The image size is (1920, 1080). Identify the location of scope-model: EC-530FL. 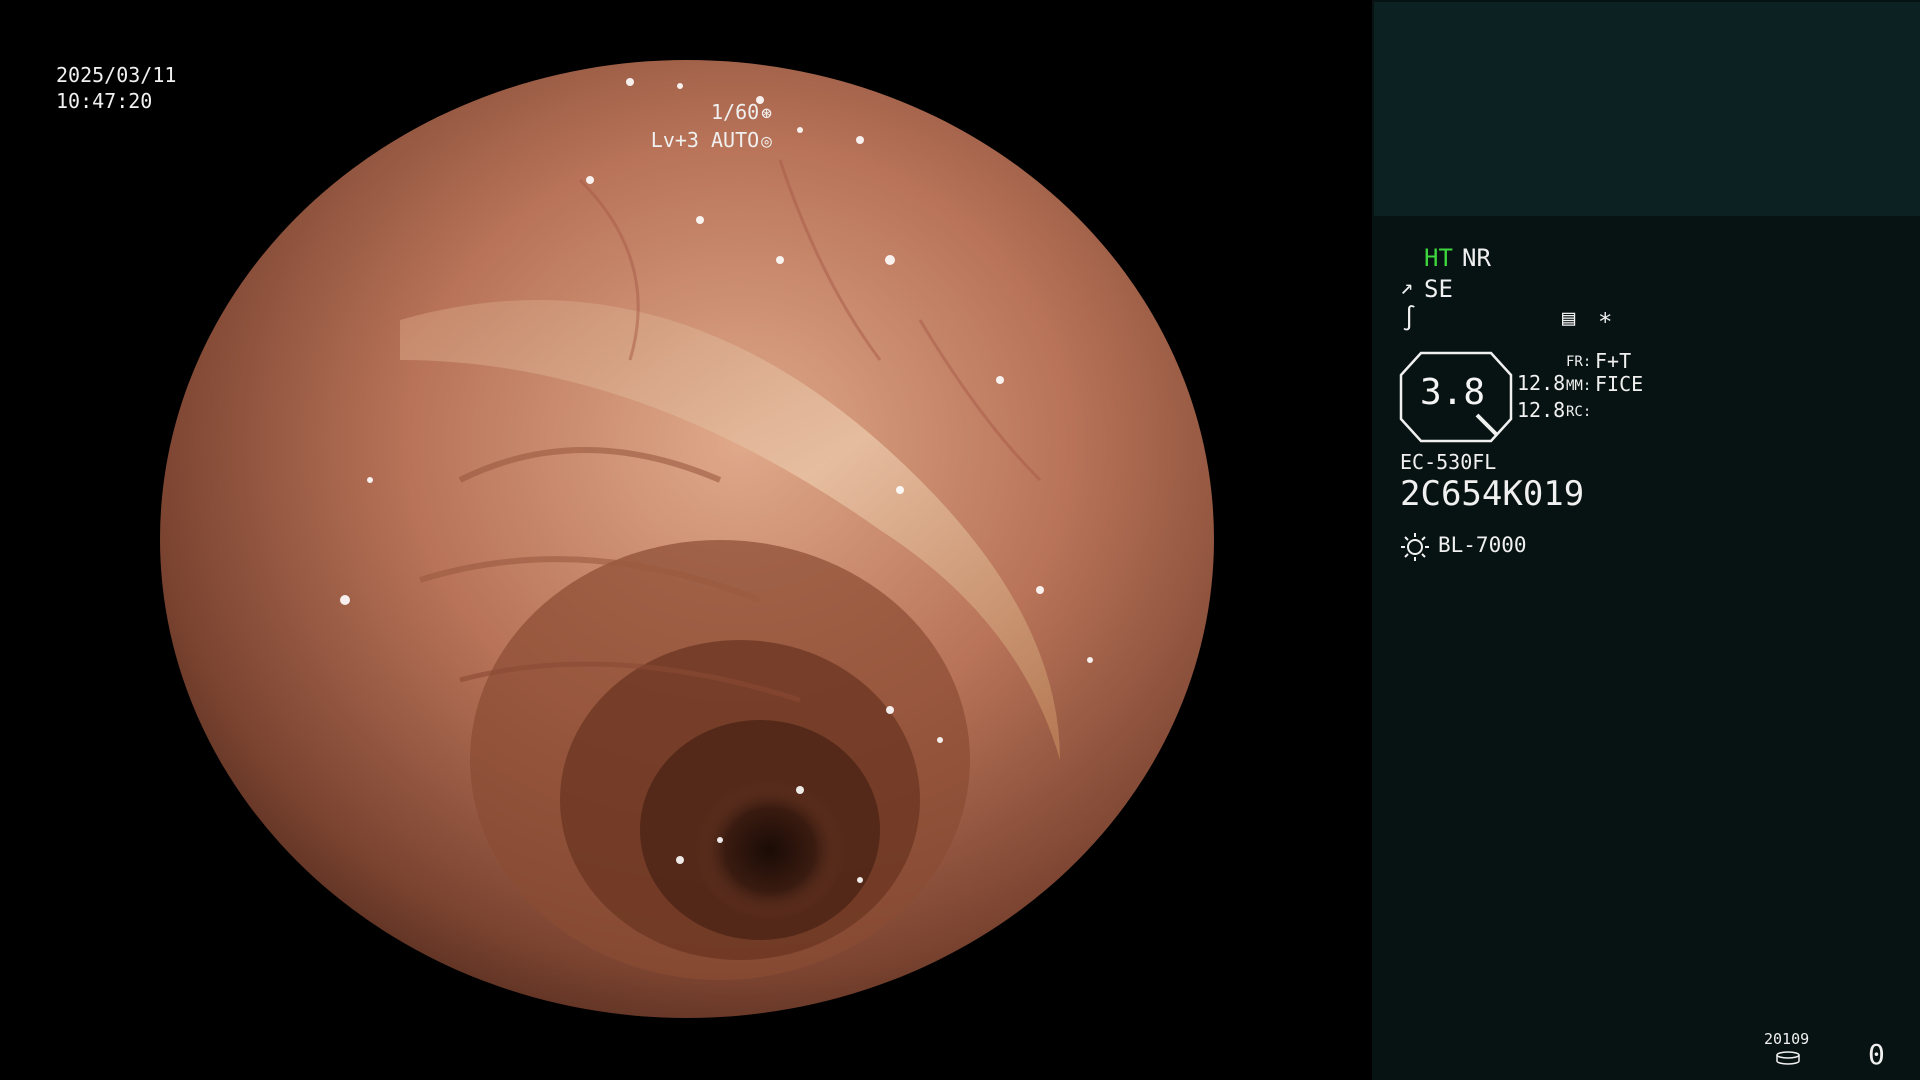
(1448, 462).